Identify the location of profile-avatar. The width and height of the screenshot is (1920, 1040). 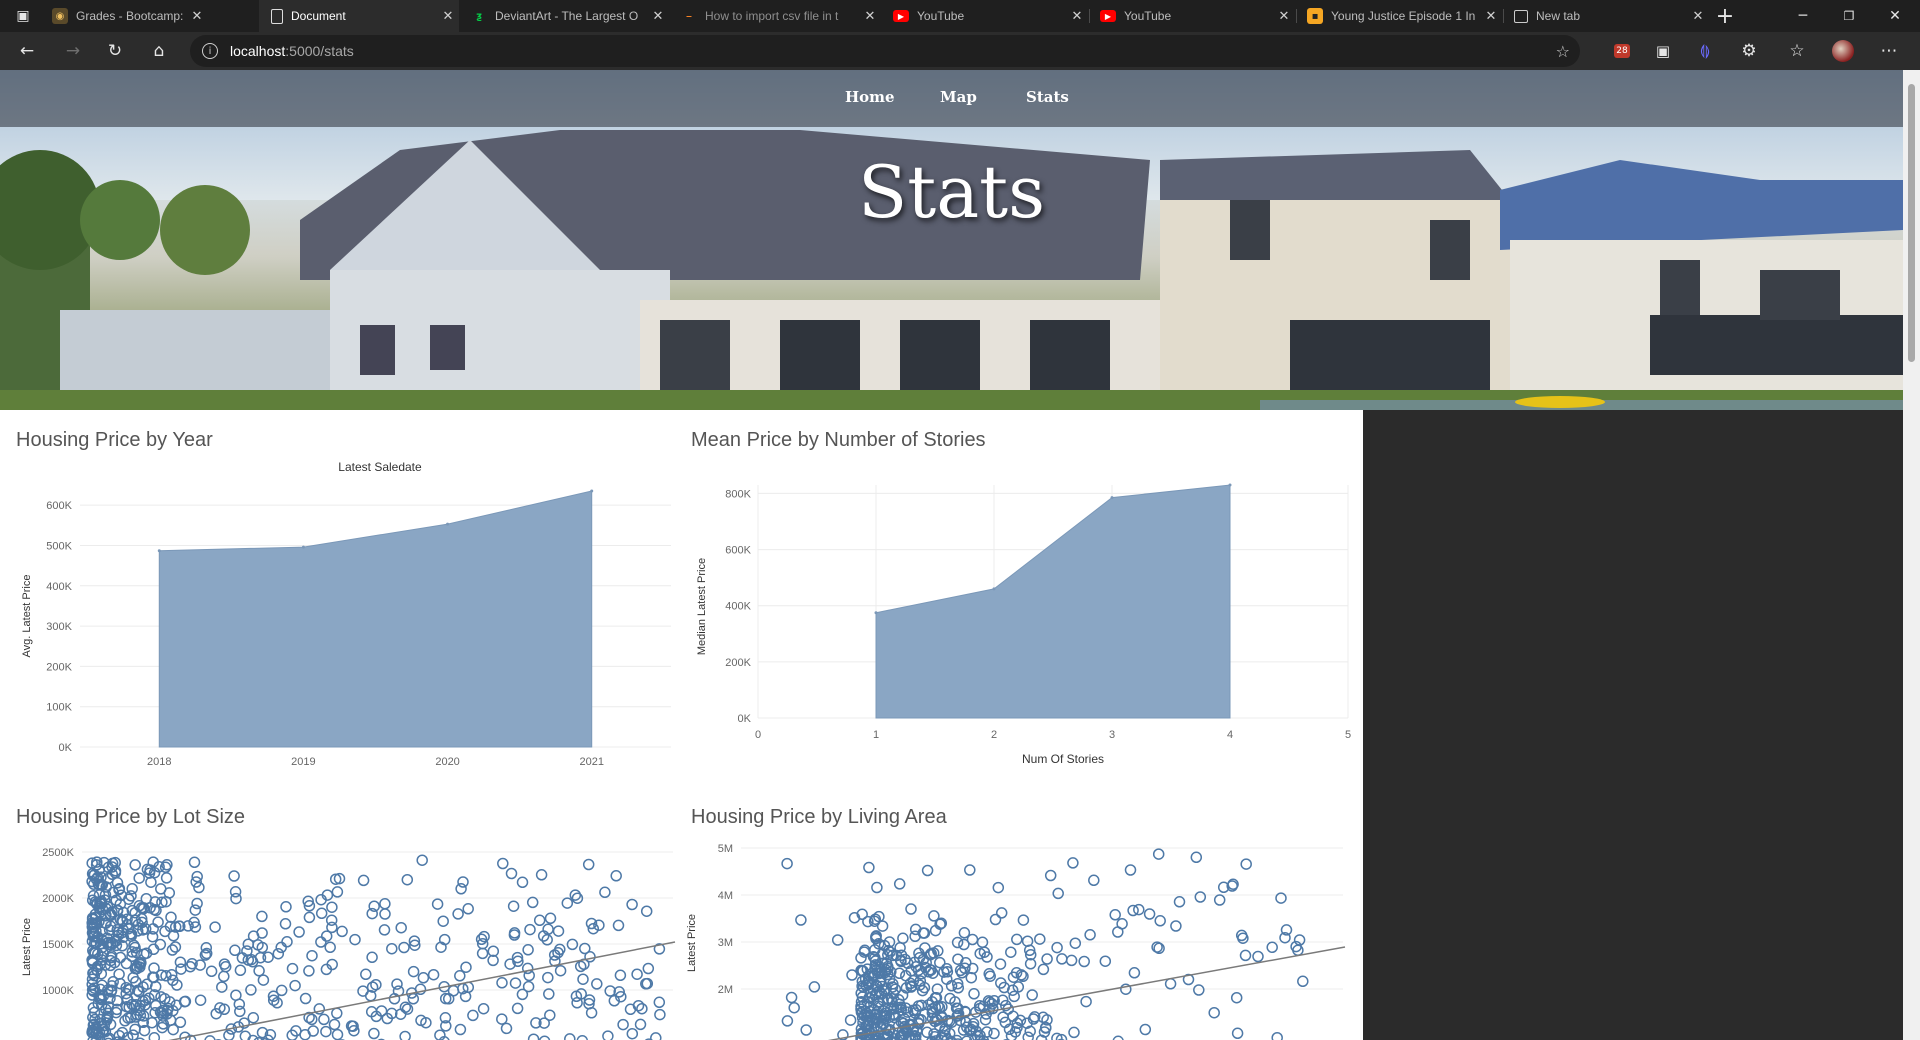
(1843, 51).